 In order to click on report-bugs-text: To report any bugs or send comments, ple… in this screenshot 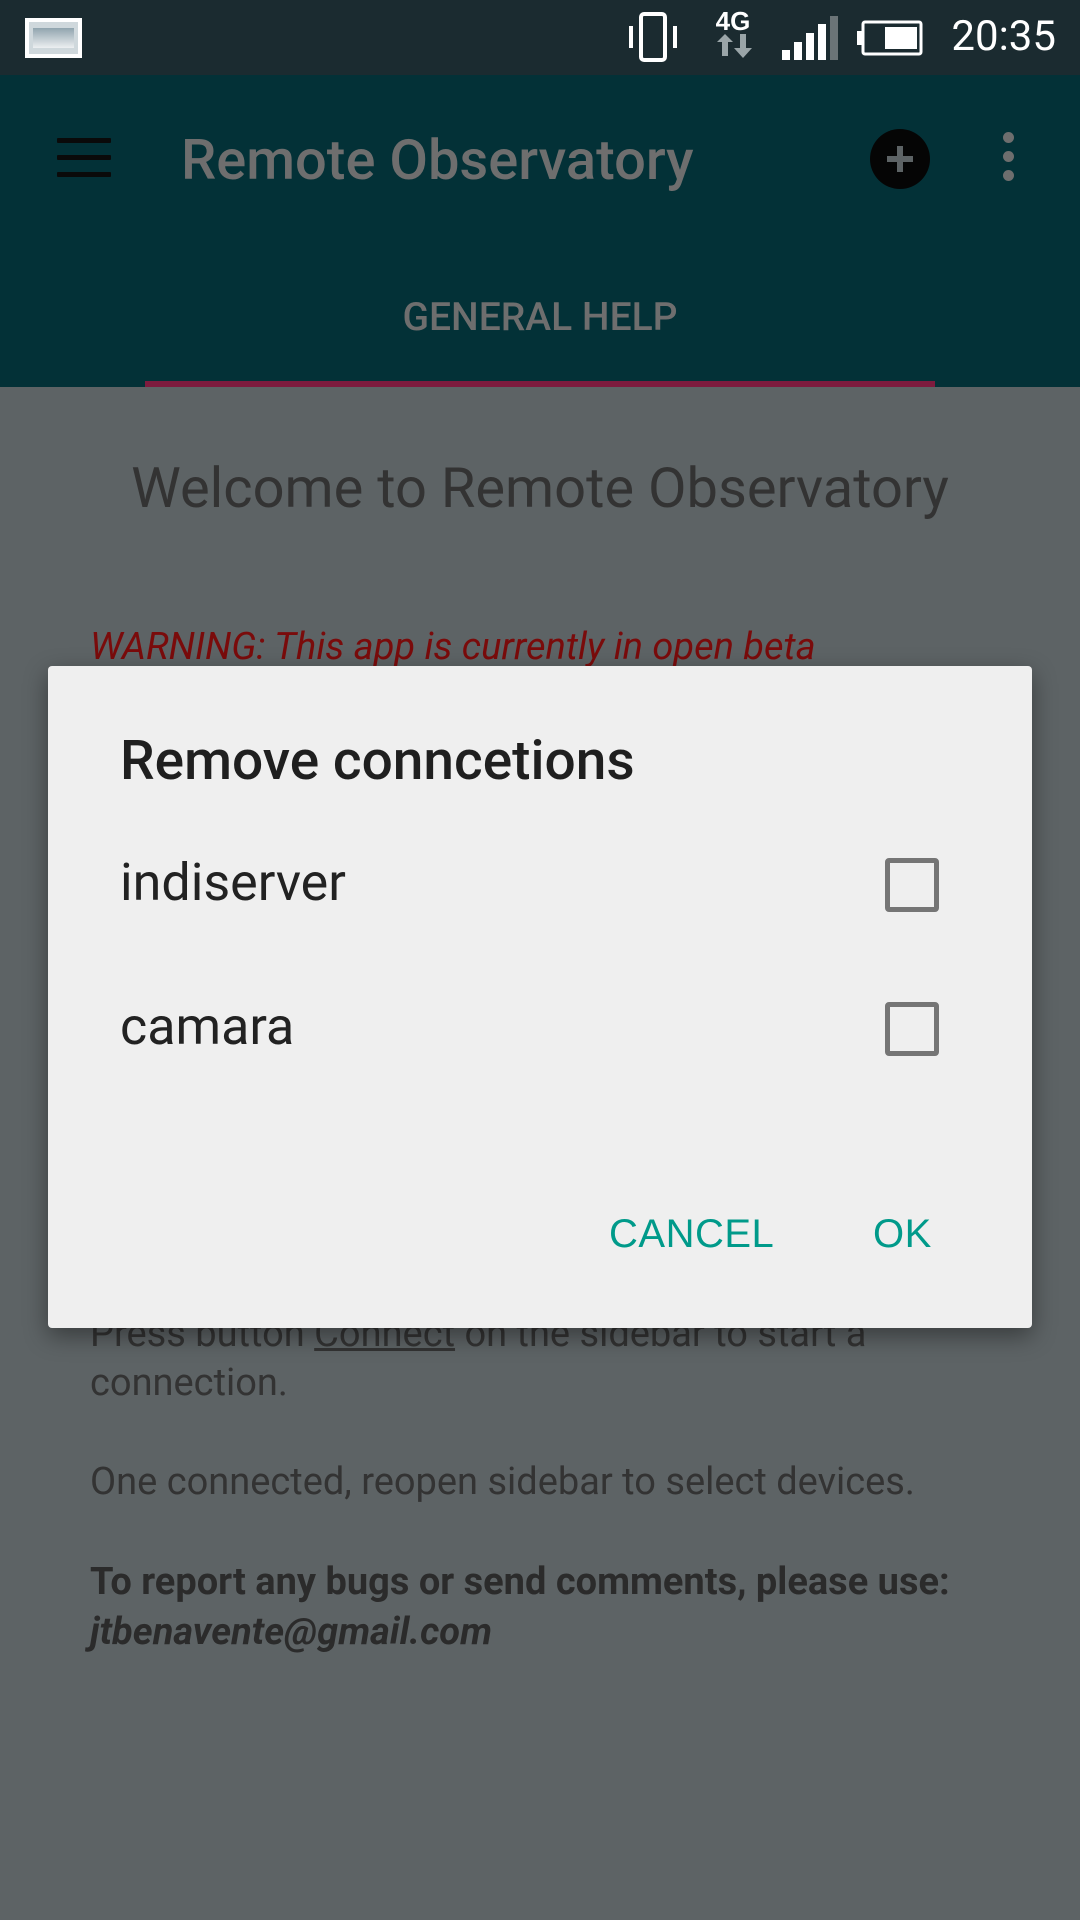, I will do `click(550, 1607)`.